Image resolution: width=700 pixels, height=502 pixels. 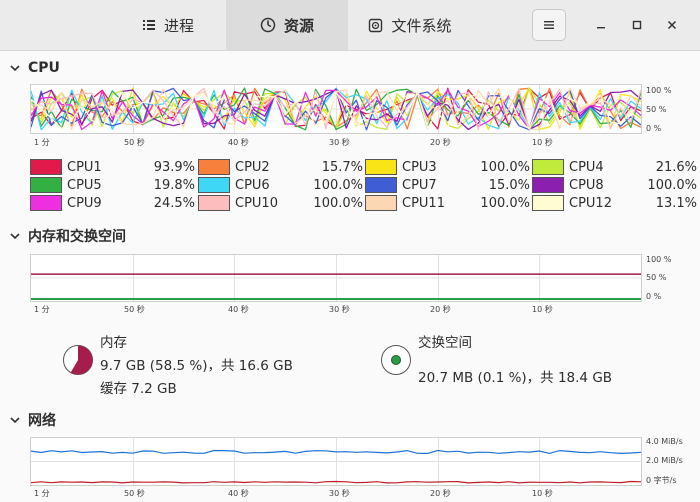 What do you see at coordinates (256, 203) in the screenshot?
I see `cpu-name: CPU10` at bounding box center [256, 203].